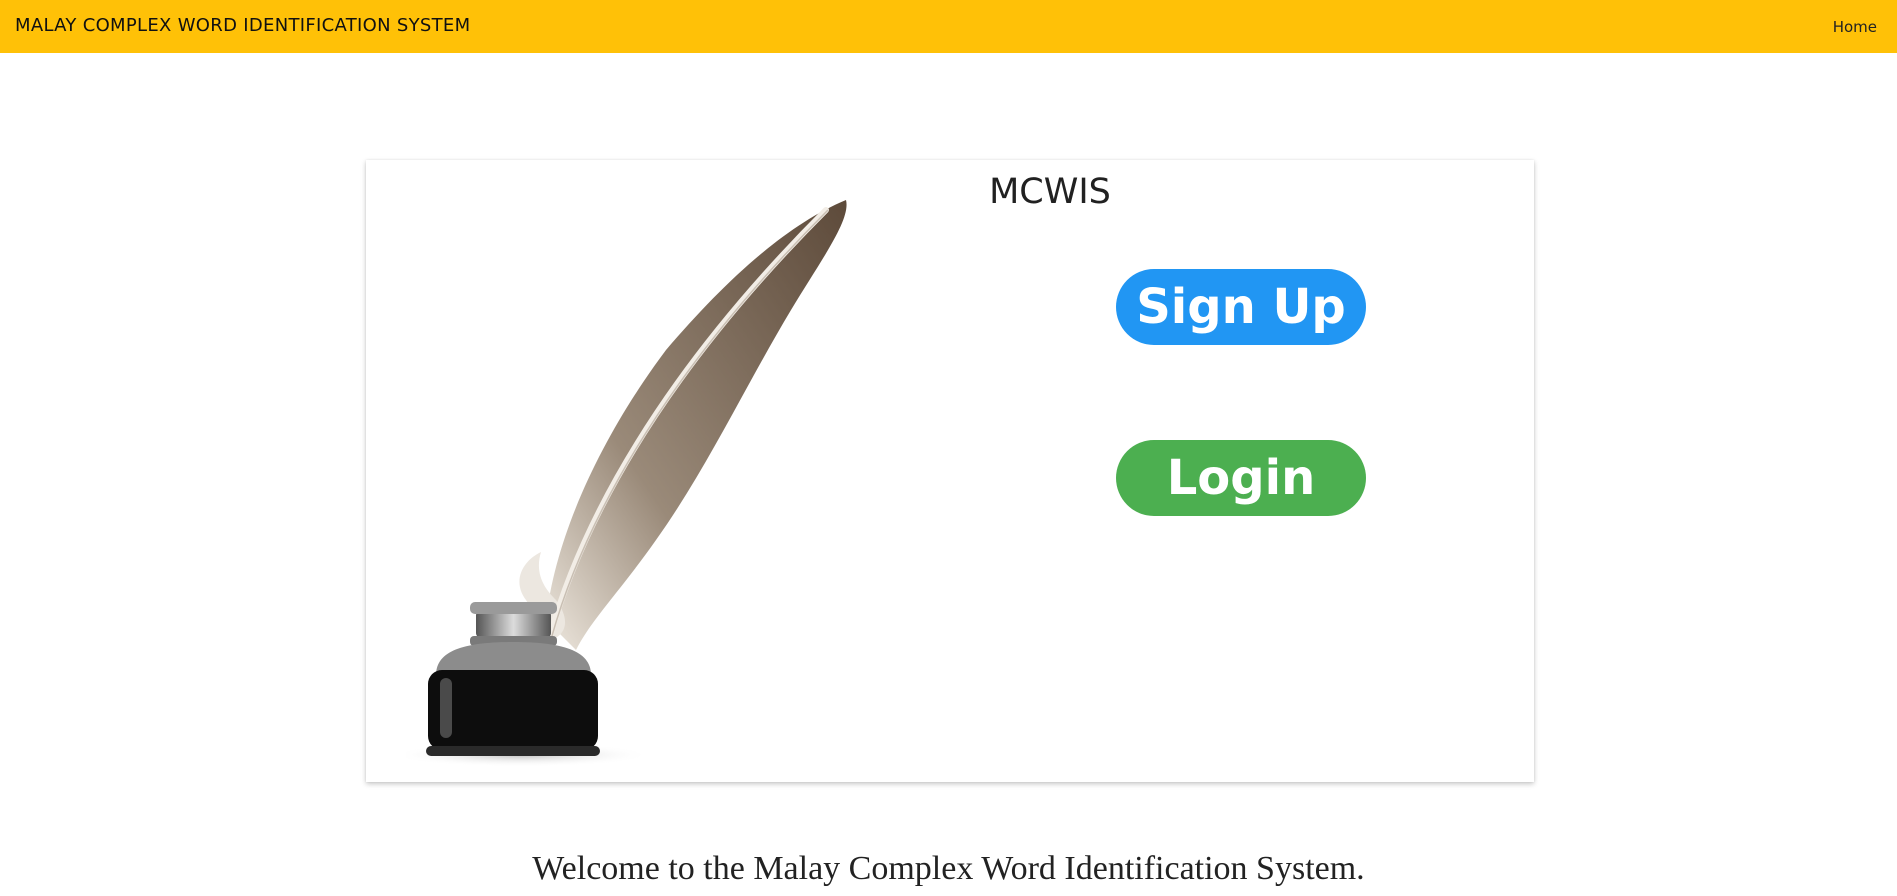  What do you see at coordinates (1241, 307) in the screenshot?
I see `sign-up-button: Sign Up` at bounding box center [1241, 307].